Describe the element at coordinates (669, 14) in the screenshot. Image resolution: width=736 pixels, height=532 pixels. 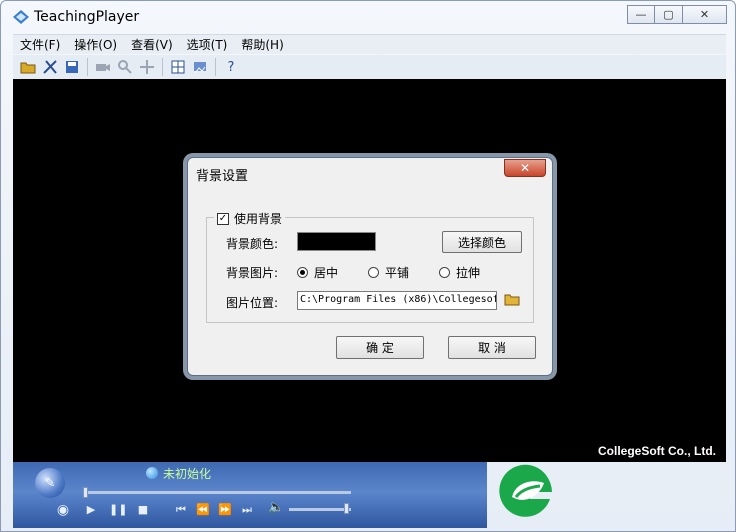
I see `maximize-button: ▢` at that location.